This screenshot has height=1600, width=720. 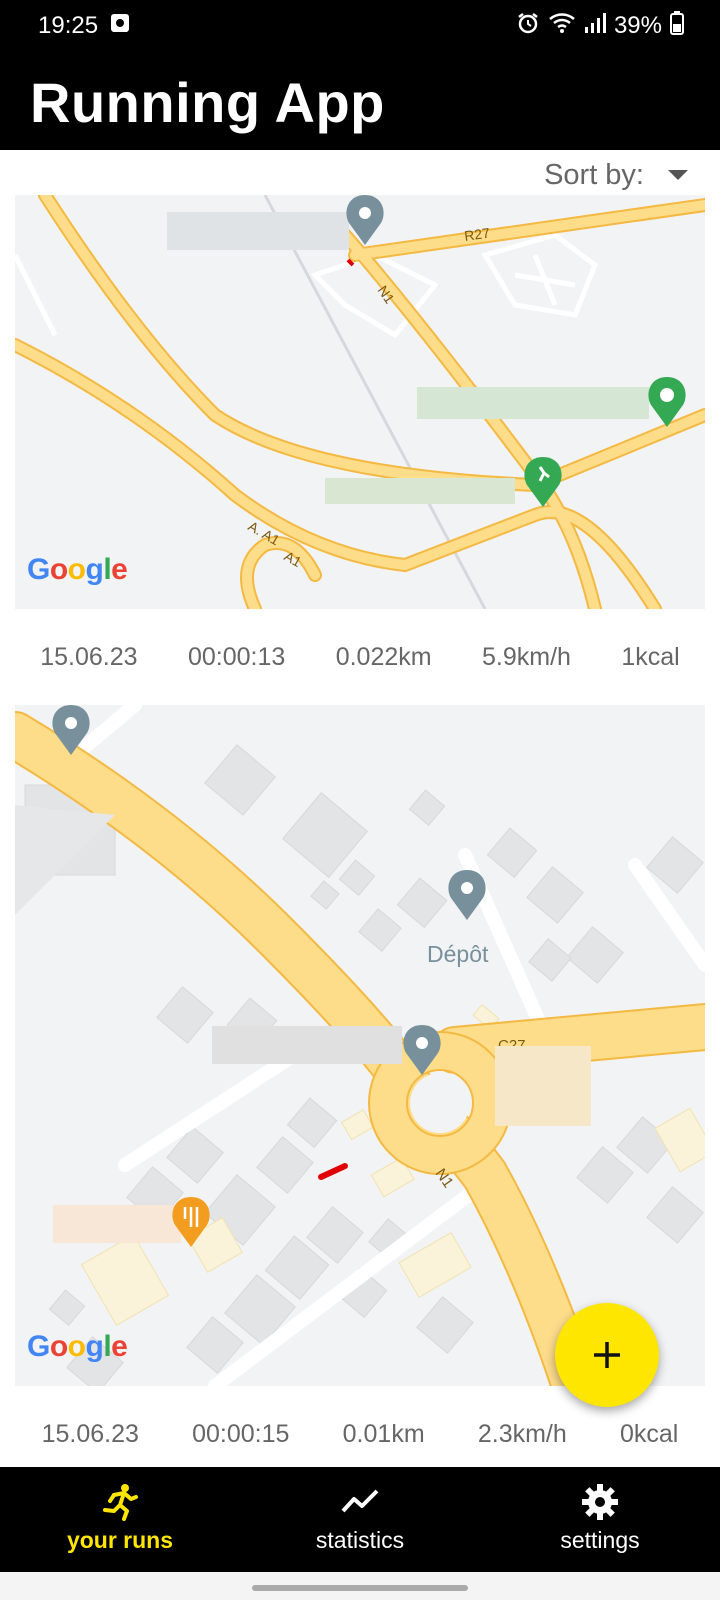 I want to click on screen-record-icon, so click(x=120, y=26).